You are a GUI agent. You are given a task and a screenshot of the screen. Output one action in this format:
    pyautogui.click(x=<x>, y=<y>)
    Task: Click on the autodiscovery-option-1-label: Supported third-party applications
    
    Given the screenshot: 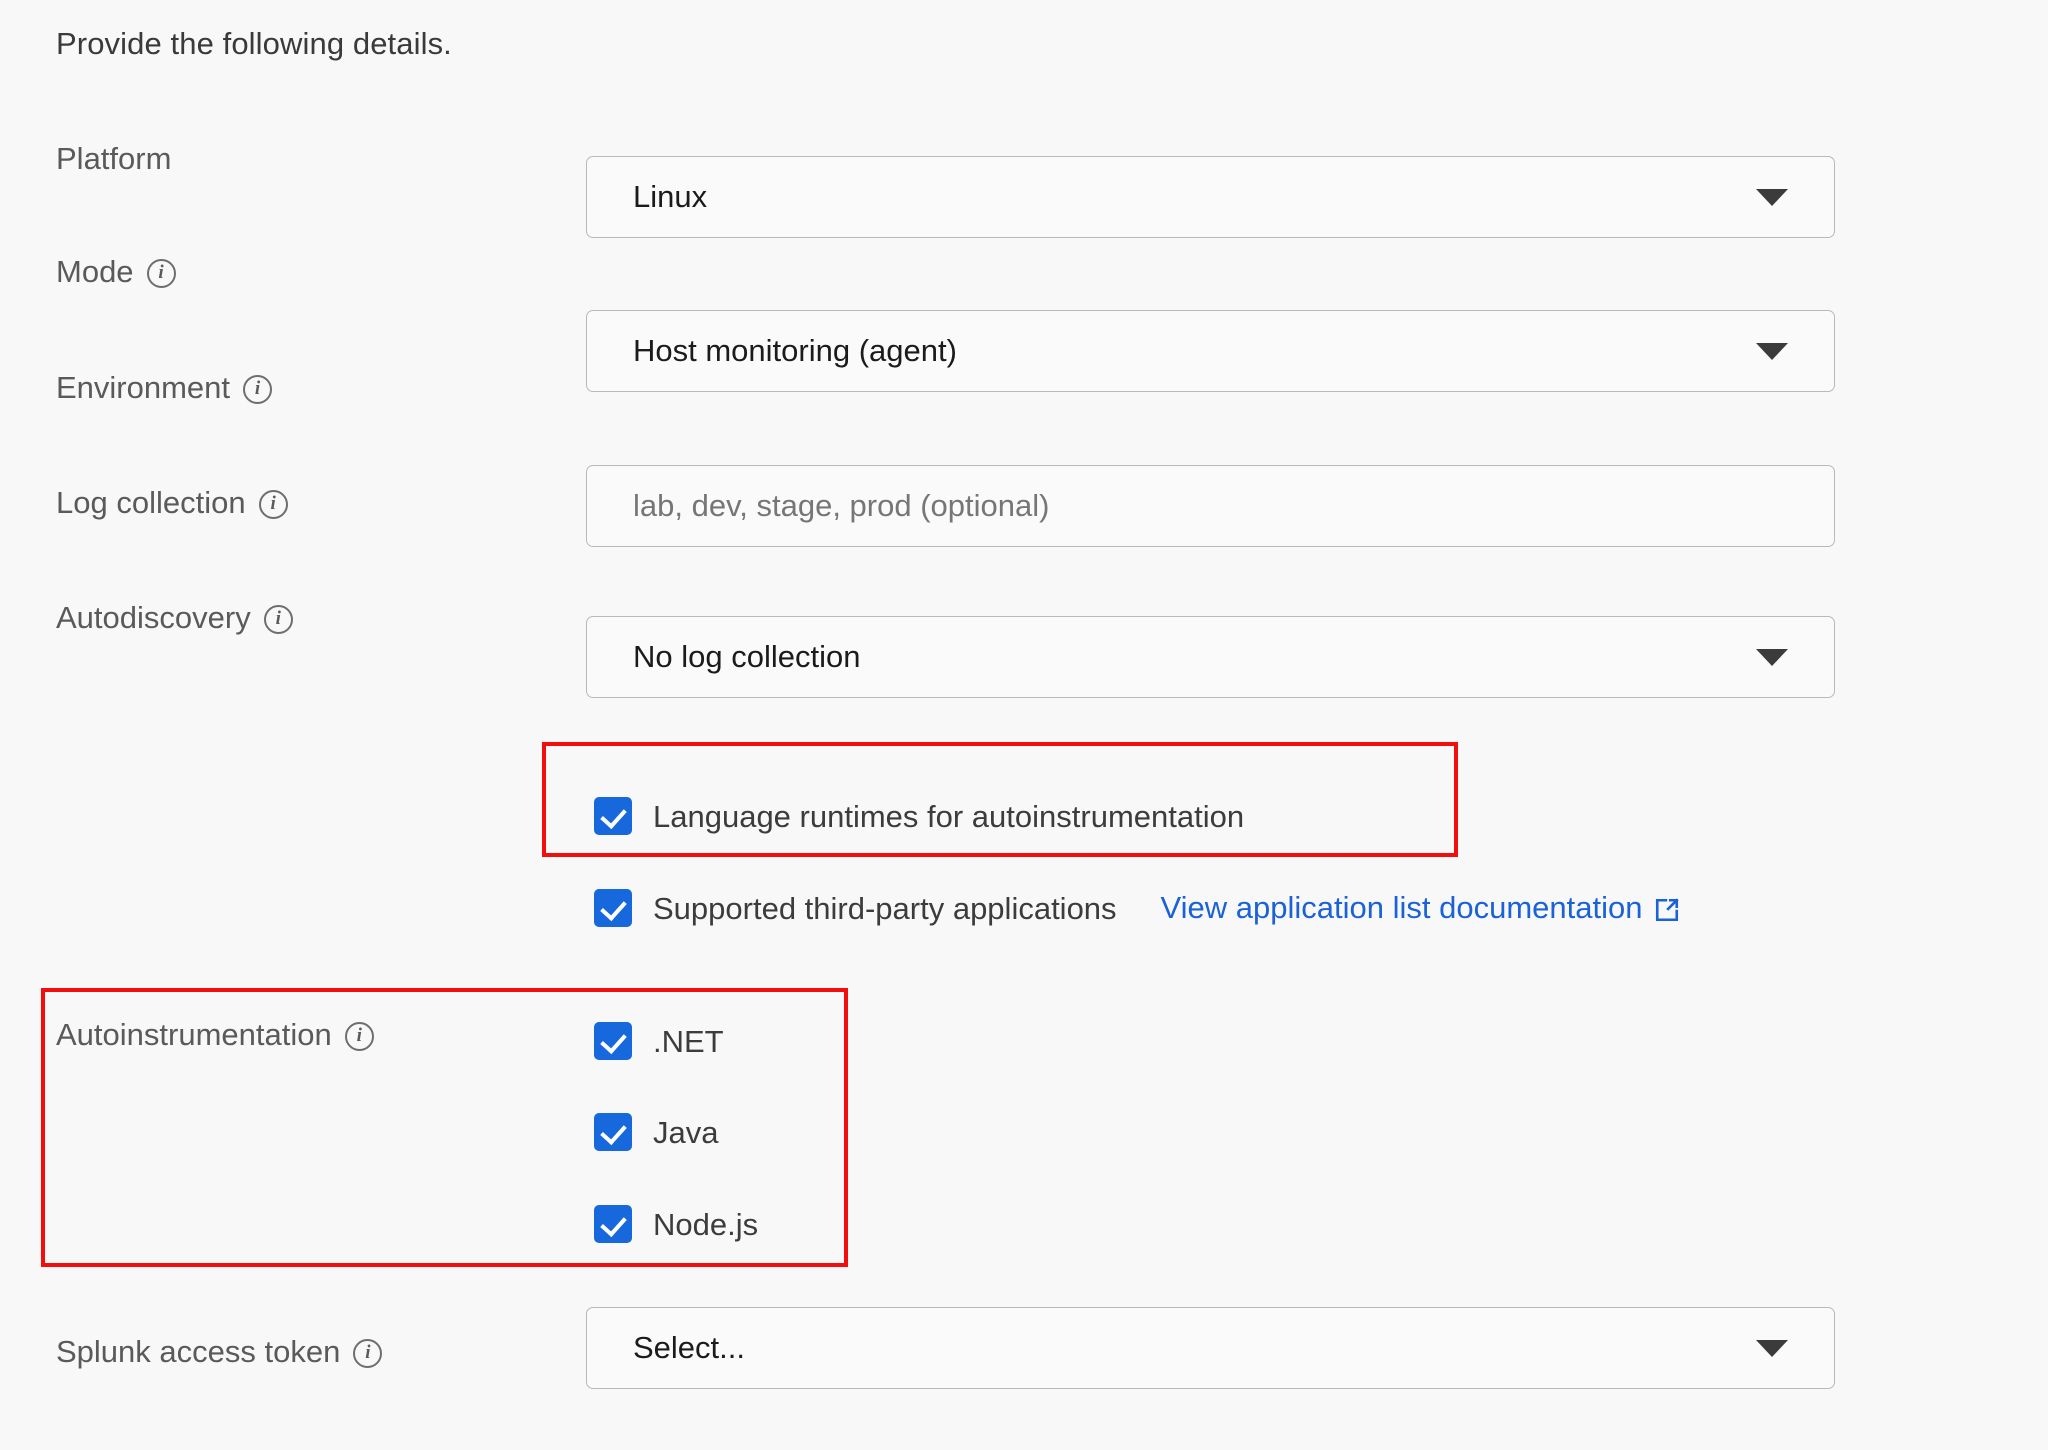 What is the action you would take?
    pyautogui.click(x=885, y=908)
    